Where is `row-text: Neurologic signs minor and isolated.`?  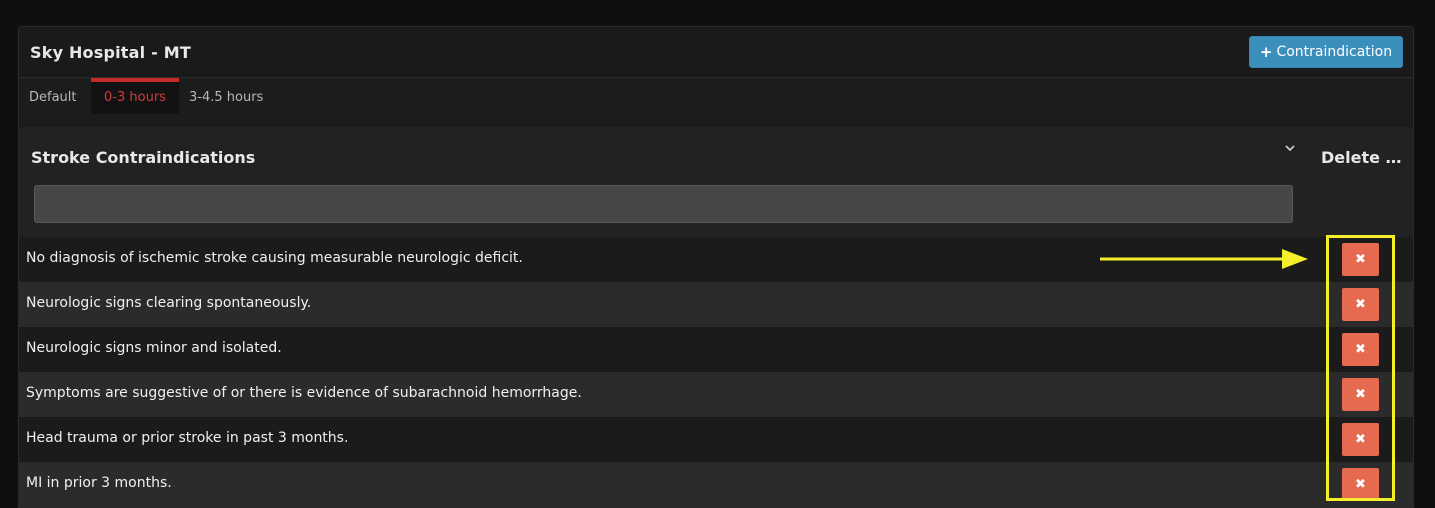
row-text: Neurologic signs minor and isolated. is located at coordinates (154, 348).